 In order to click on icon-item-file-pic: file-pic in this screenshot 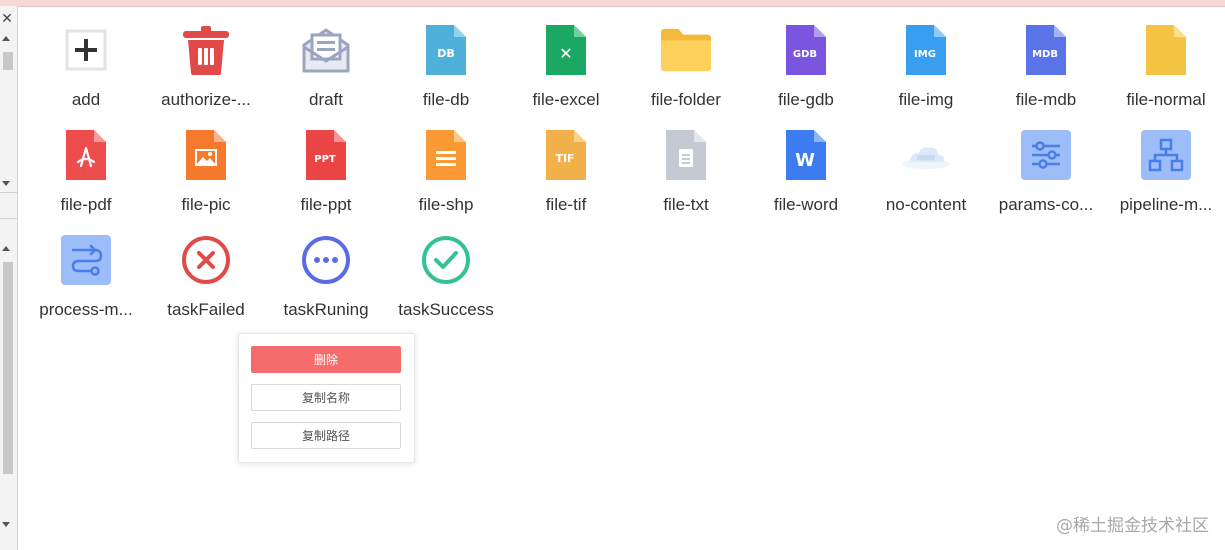, I will do `click(205, 175)`.